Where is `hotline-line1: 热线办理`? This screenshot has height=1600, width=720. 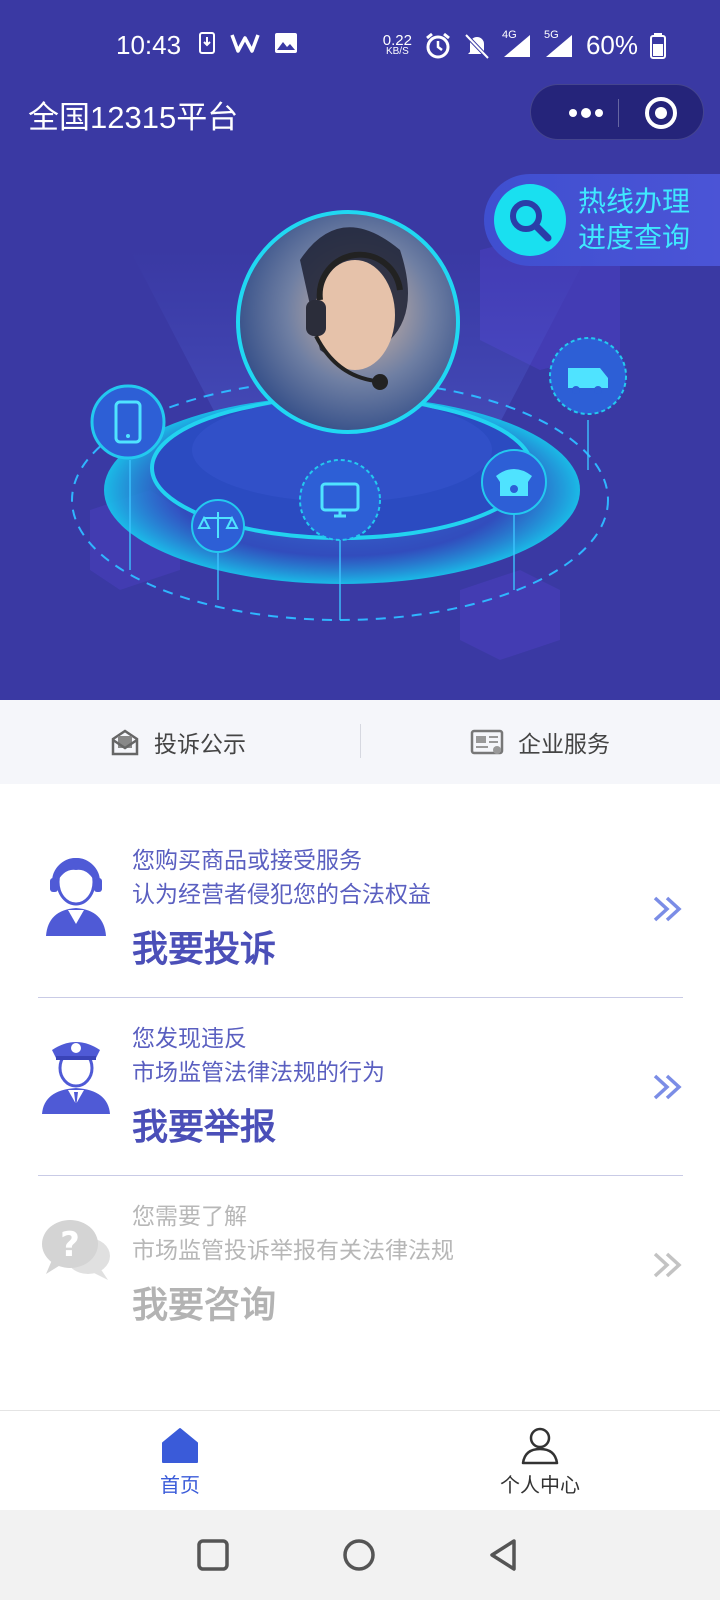
hotline-line1: 热线办理 is located at coordinates (634, 201).